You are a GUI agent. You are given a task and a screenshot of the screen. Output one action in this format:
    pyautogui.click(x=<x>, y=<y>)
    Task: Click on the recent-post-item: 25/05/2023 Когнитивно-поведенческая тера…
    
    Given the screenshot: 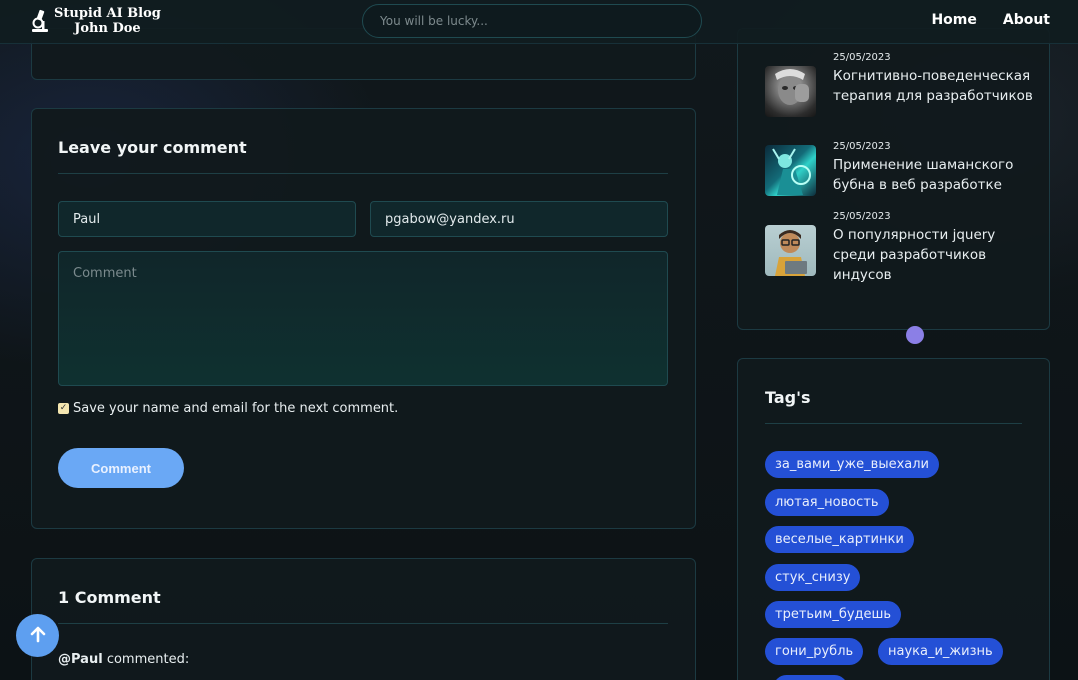 What is the action you would take?
    pyautogui.click(x=899, y=84)
    